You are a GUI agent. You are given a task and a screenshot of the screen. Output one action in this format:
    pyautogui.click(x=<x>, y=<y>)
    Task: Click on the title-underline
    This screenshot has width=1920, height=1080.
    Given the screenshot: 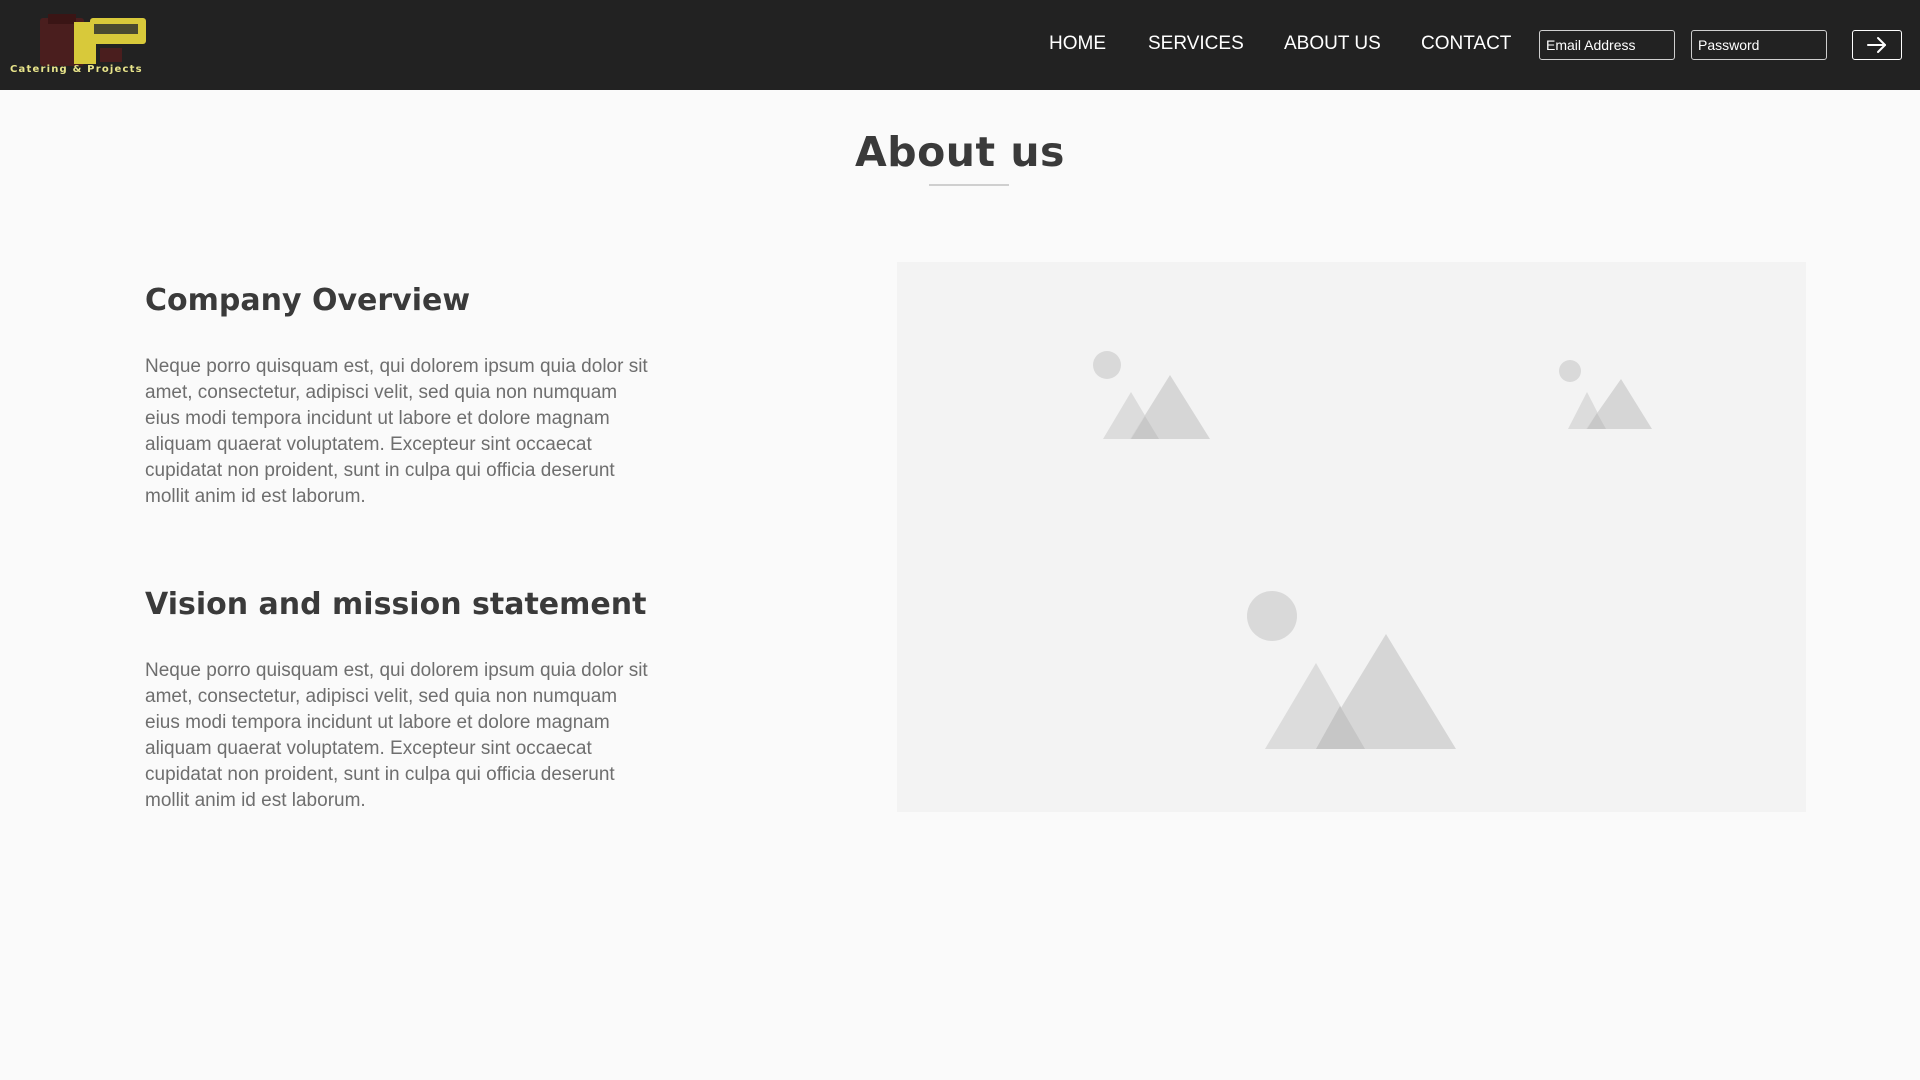 What is the action you would take?
    pyautogui.click(x=969, y=185)
    